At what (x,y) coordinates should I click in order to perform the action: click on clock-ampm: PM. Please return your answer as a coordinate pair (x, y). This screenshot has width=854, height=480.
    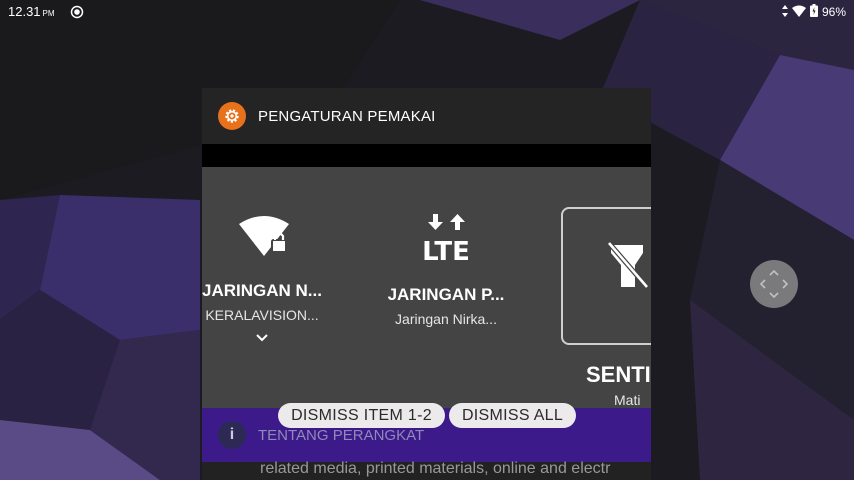
    Looking at the image, I should click on (48, 13).